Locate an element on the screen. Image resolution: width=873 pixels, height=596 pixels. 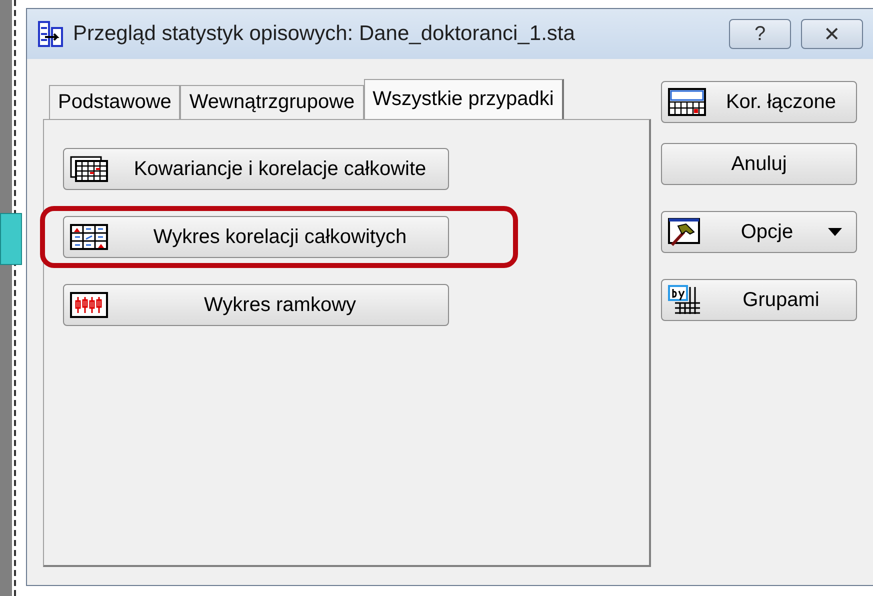
app-icon is located at coordinates (51, 34).